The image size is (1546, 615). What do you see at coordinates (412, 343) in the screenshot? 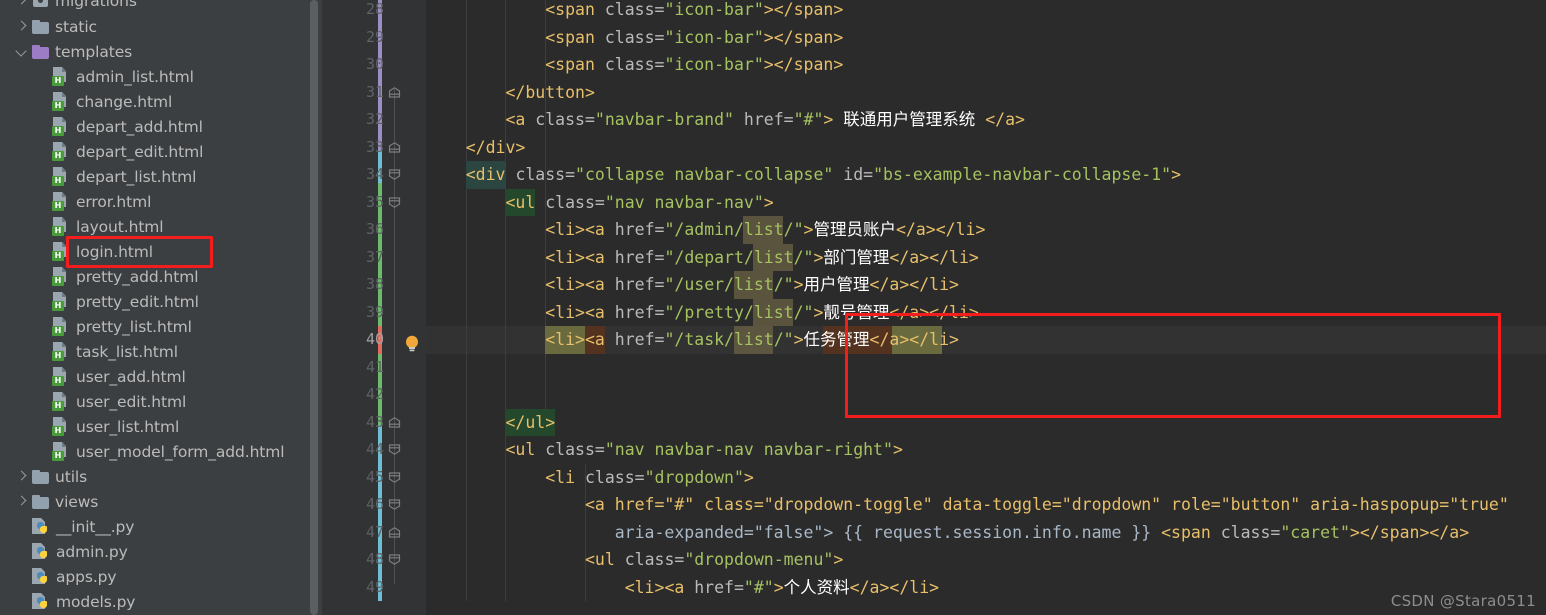
I see `intention-bulb-icon` at bounding box center [412, 343].